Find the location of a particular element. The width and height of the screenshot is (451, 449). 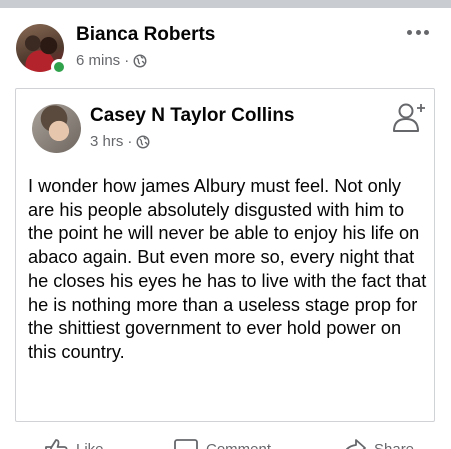

top-divider is located at coordinates (225, 4).